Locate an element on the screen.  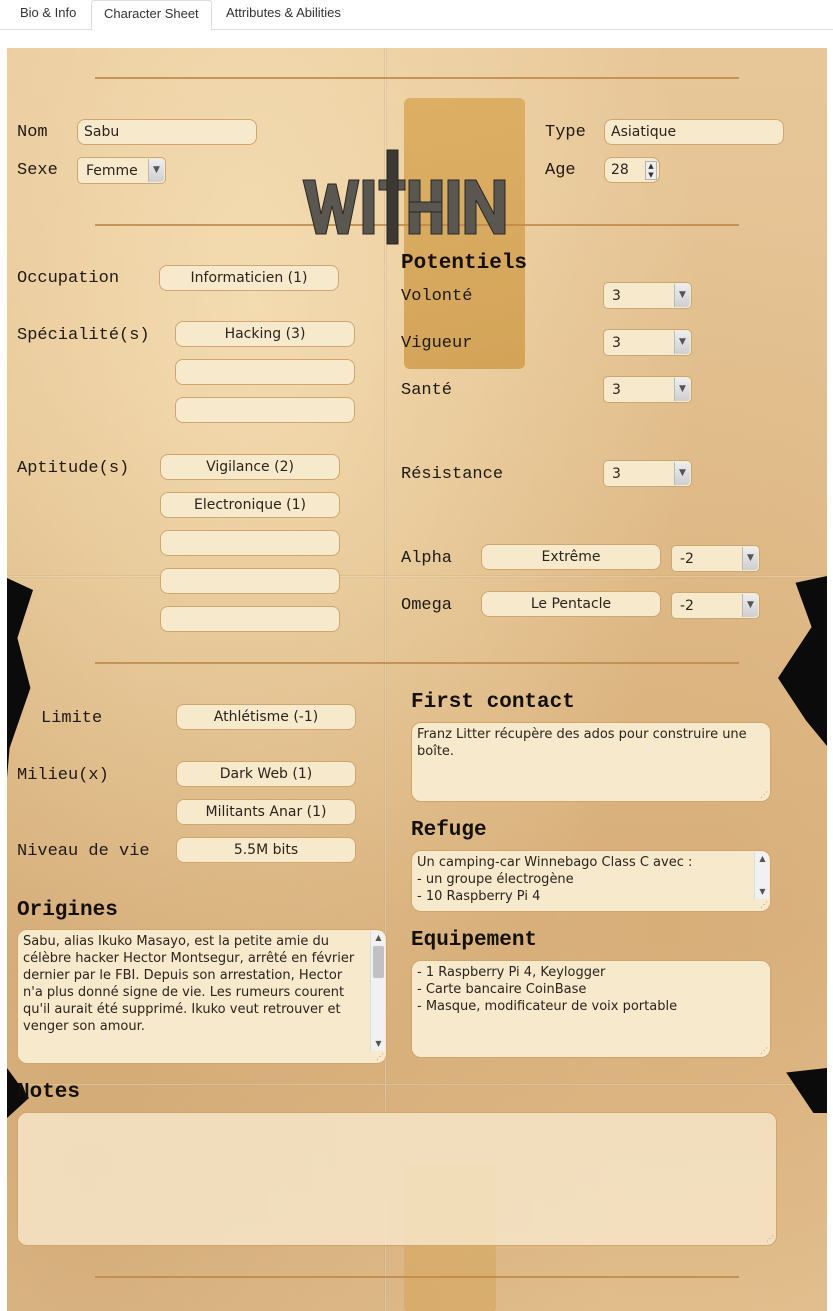
volonte-value: 3 is located at coordinates (616, 296).